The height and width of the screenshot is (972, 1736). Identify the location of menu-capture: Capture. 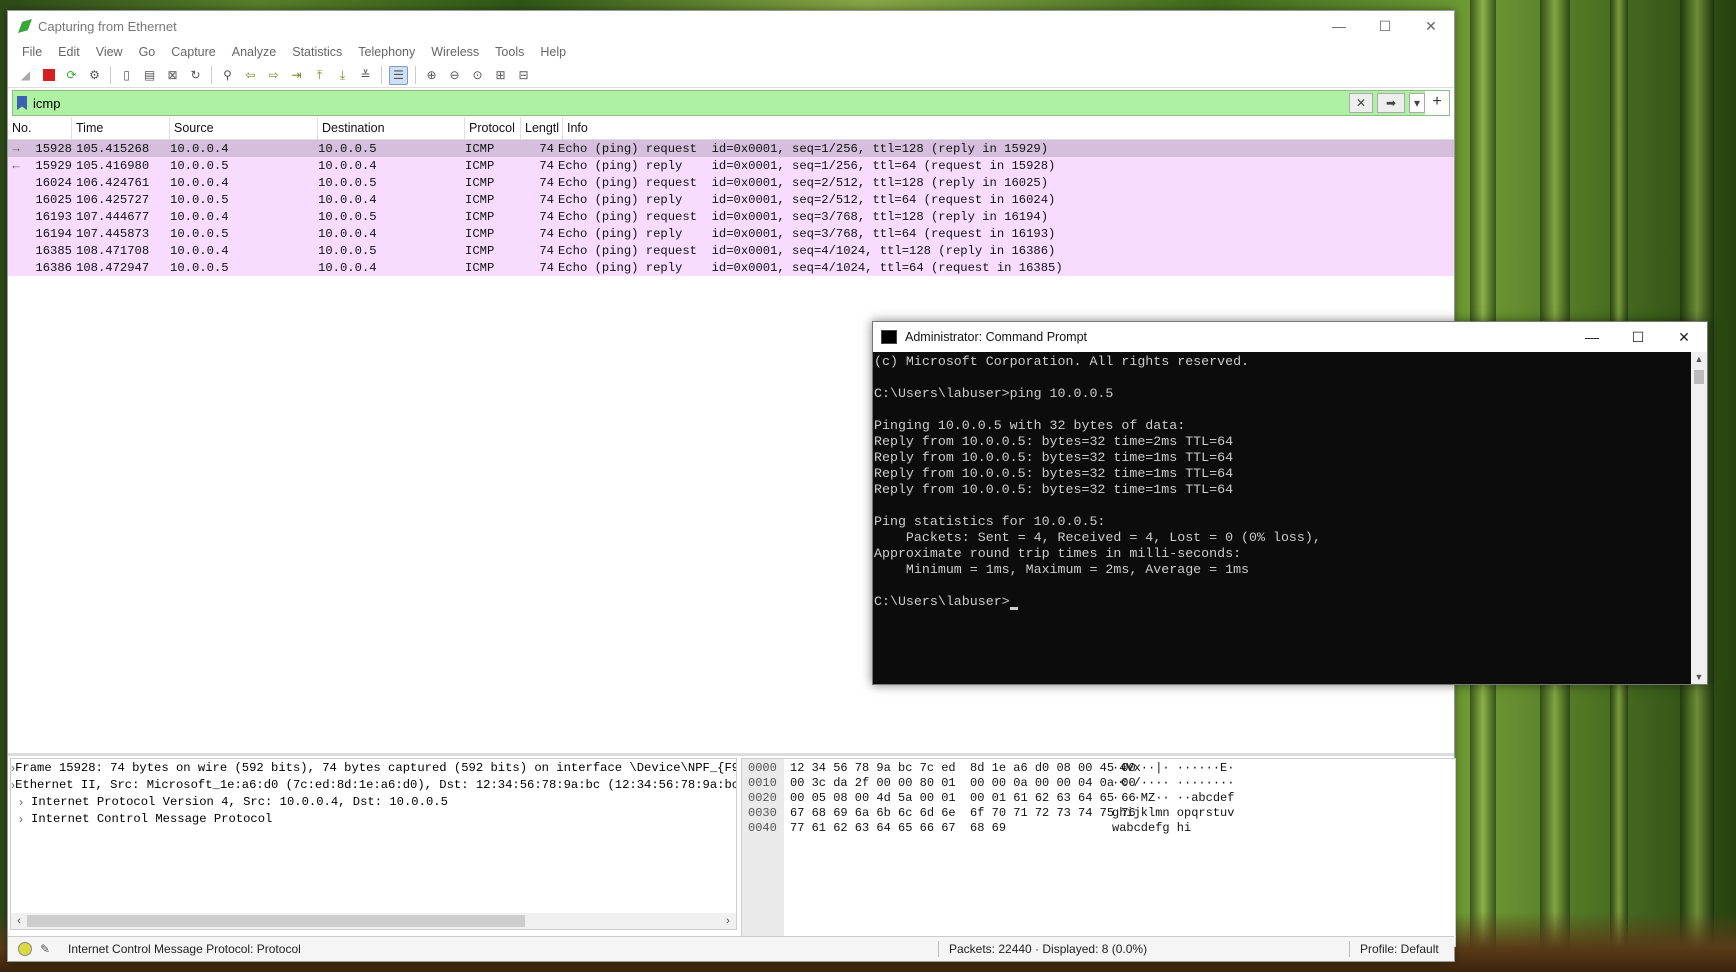
(193, 52).